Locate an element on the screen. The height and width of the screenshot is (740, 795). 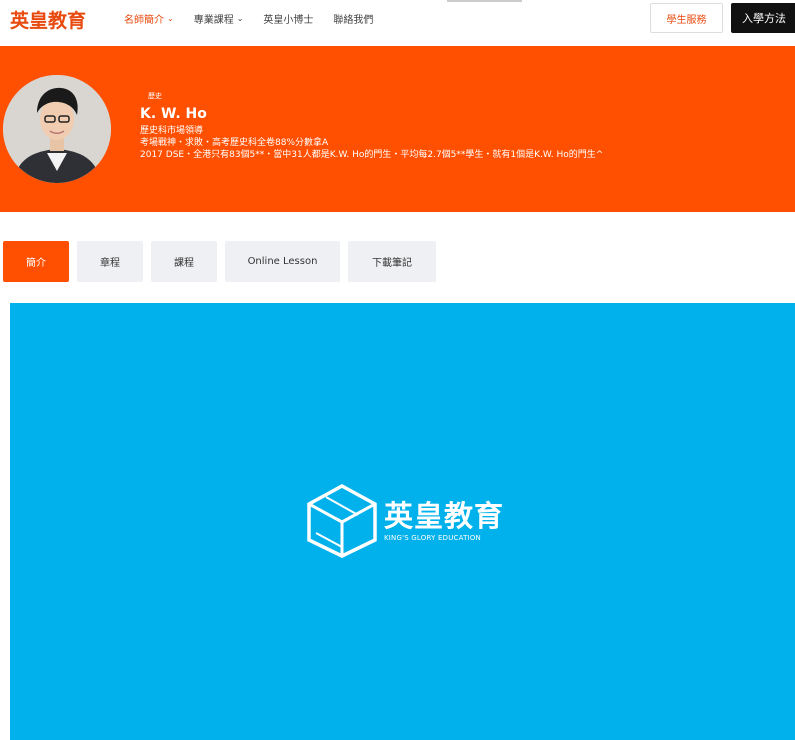
nav-item-label: 英皇小博士 is located at coordinates (288, 20).